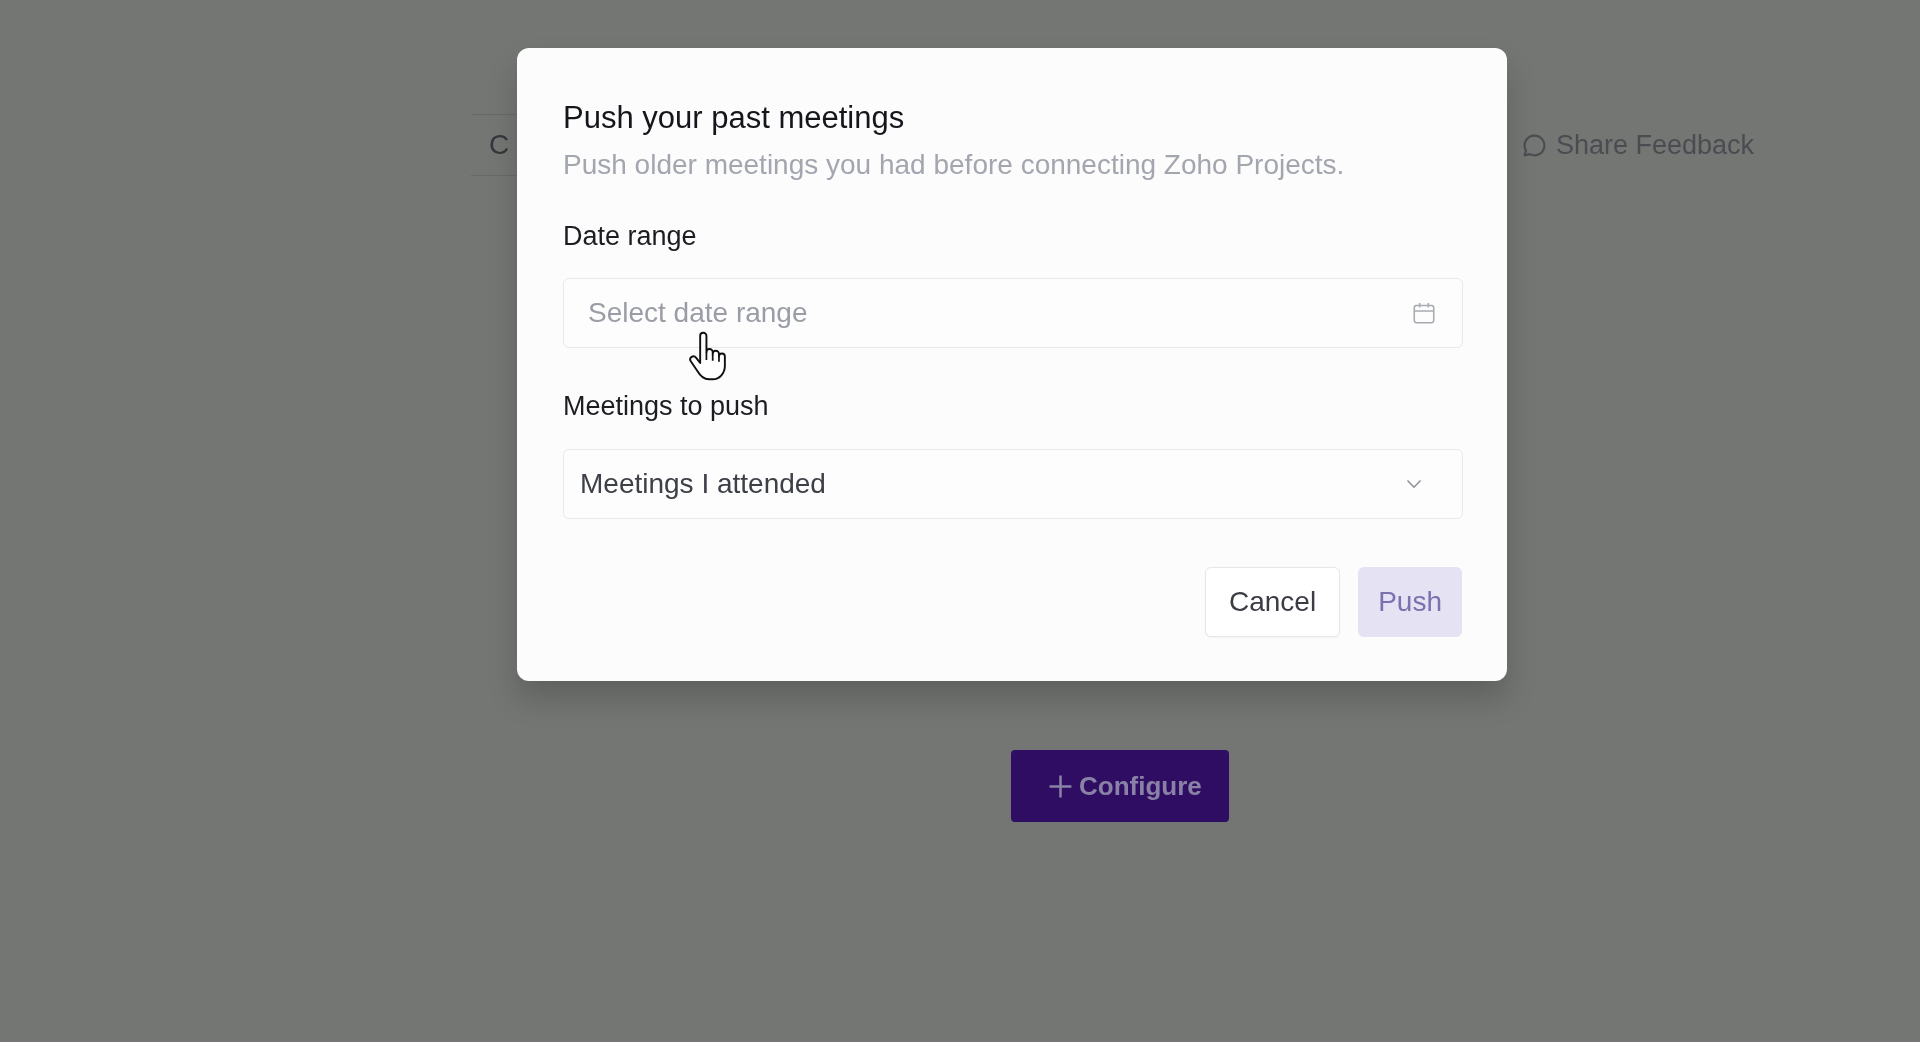  Describe the element at coordinates (1120, 786) in the screenshot. I see `configure-button: Configure` at that location.